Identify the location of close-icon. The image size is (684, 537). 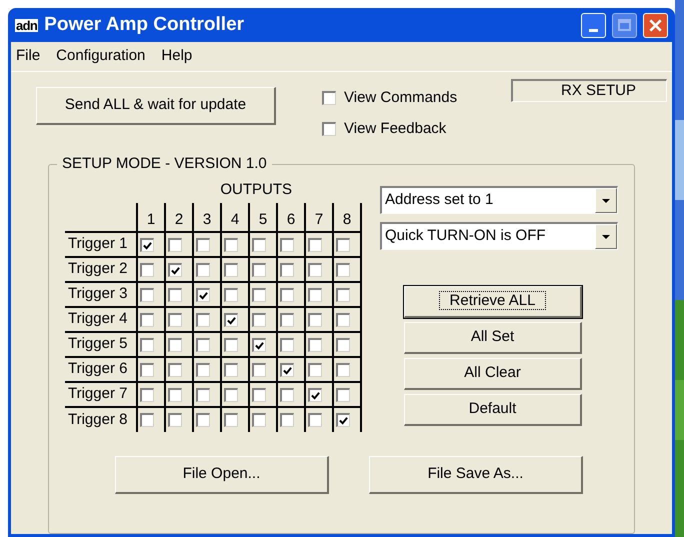
(655, 25).